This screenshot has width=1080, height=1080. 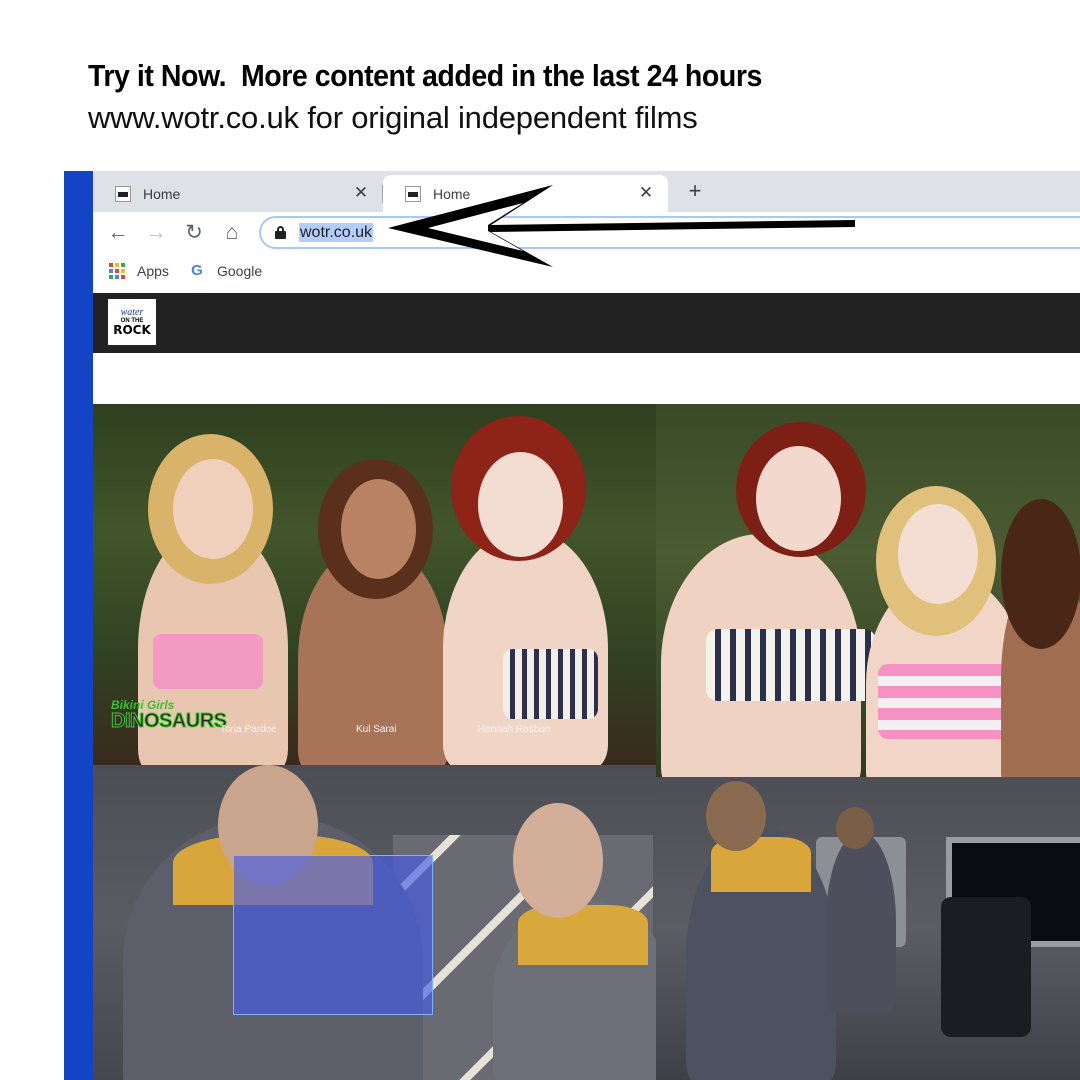 I want to click on forward-arrow-icon: →, so click(x=156, y=233).